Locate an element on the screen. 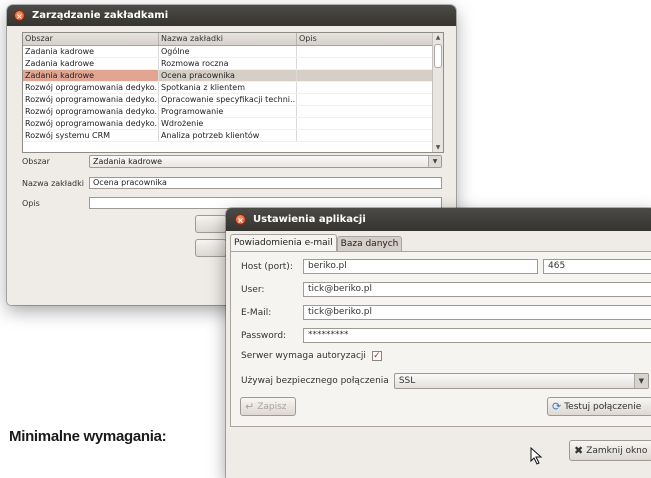  cell-name: Spotkania z klientem is located at coordinates (228, 87).